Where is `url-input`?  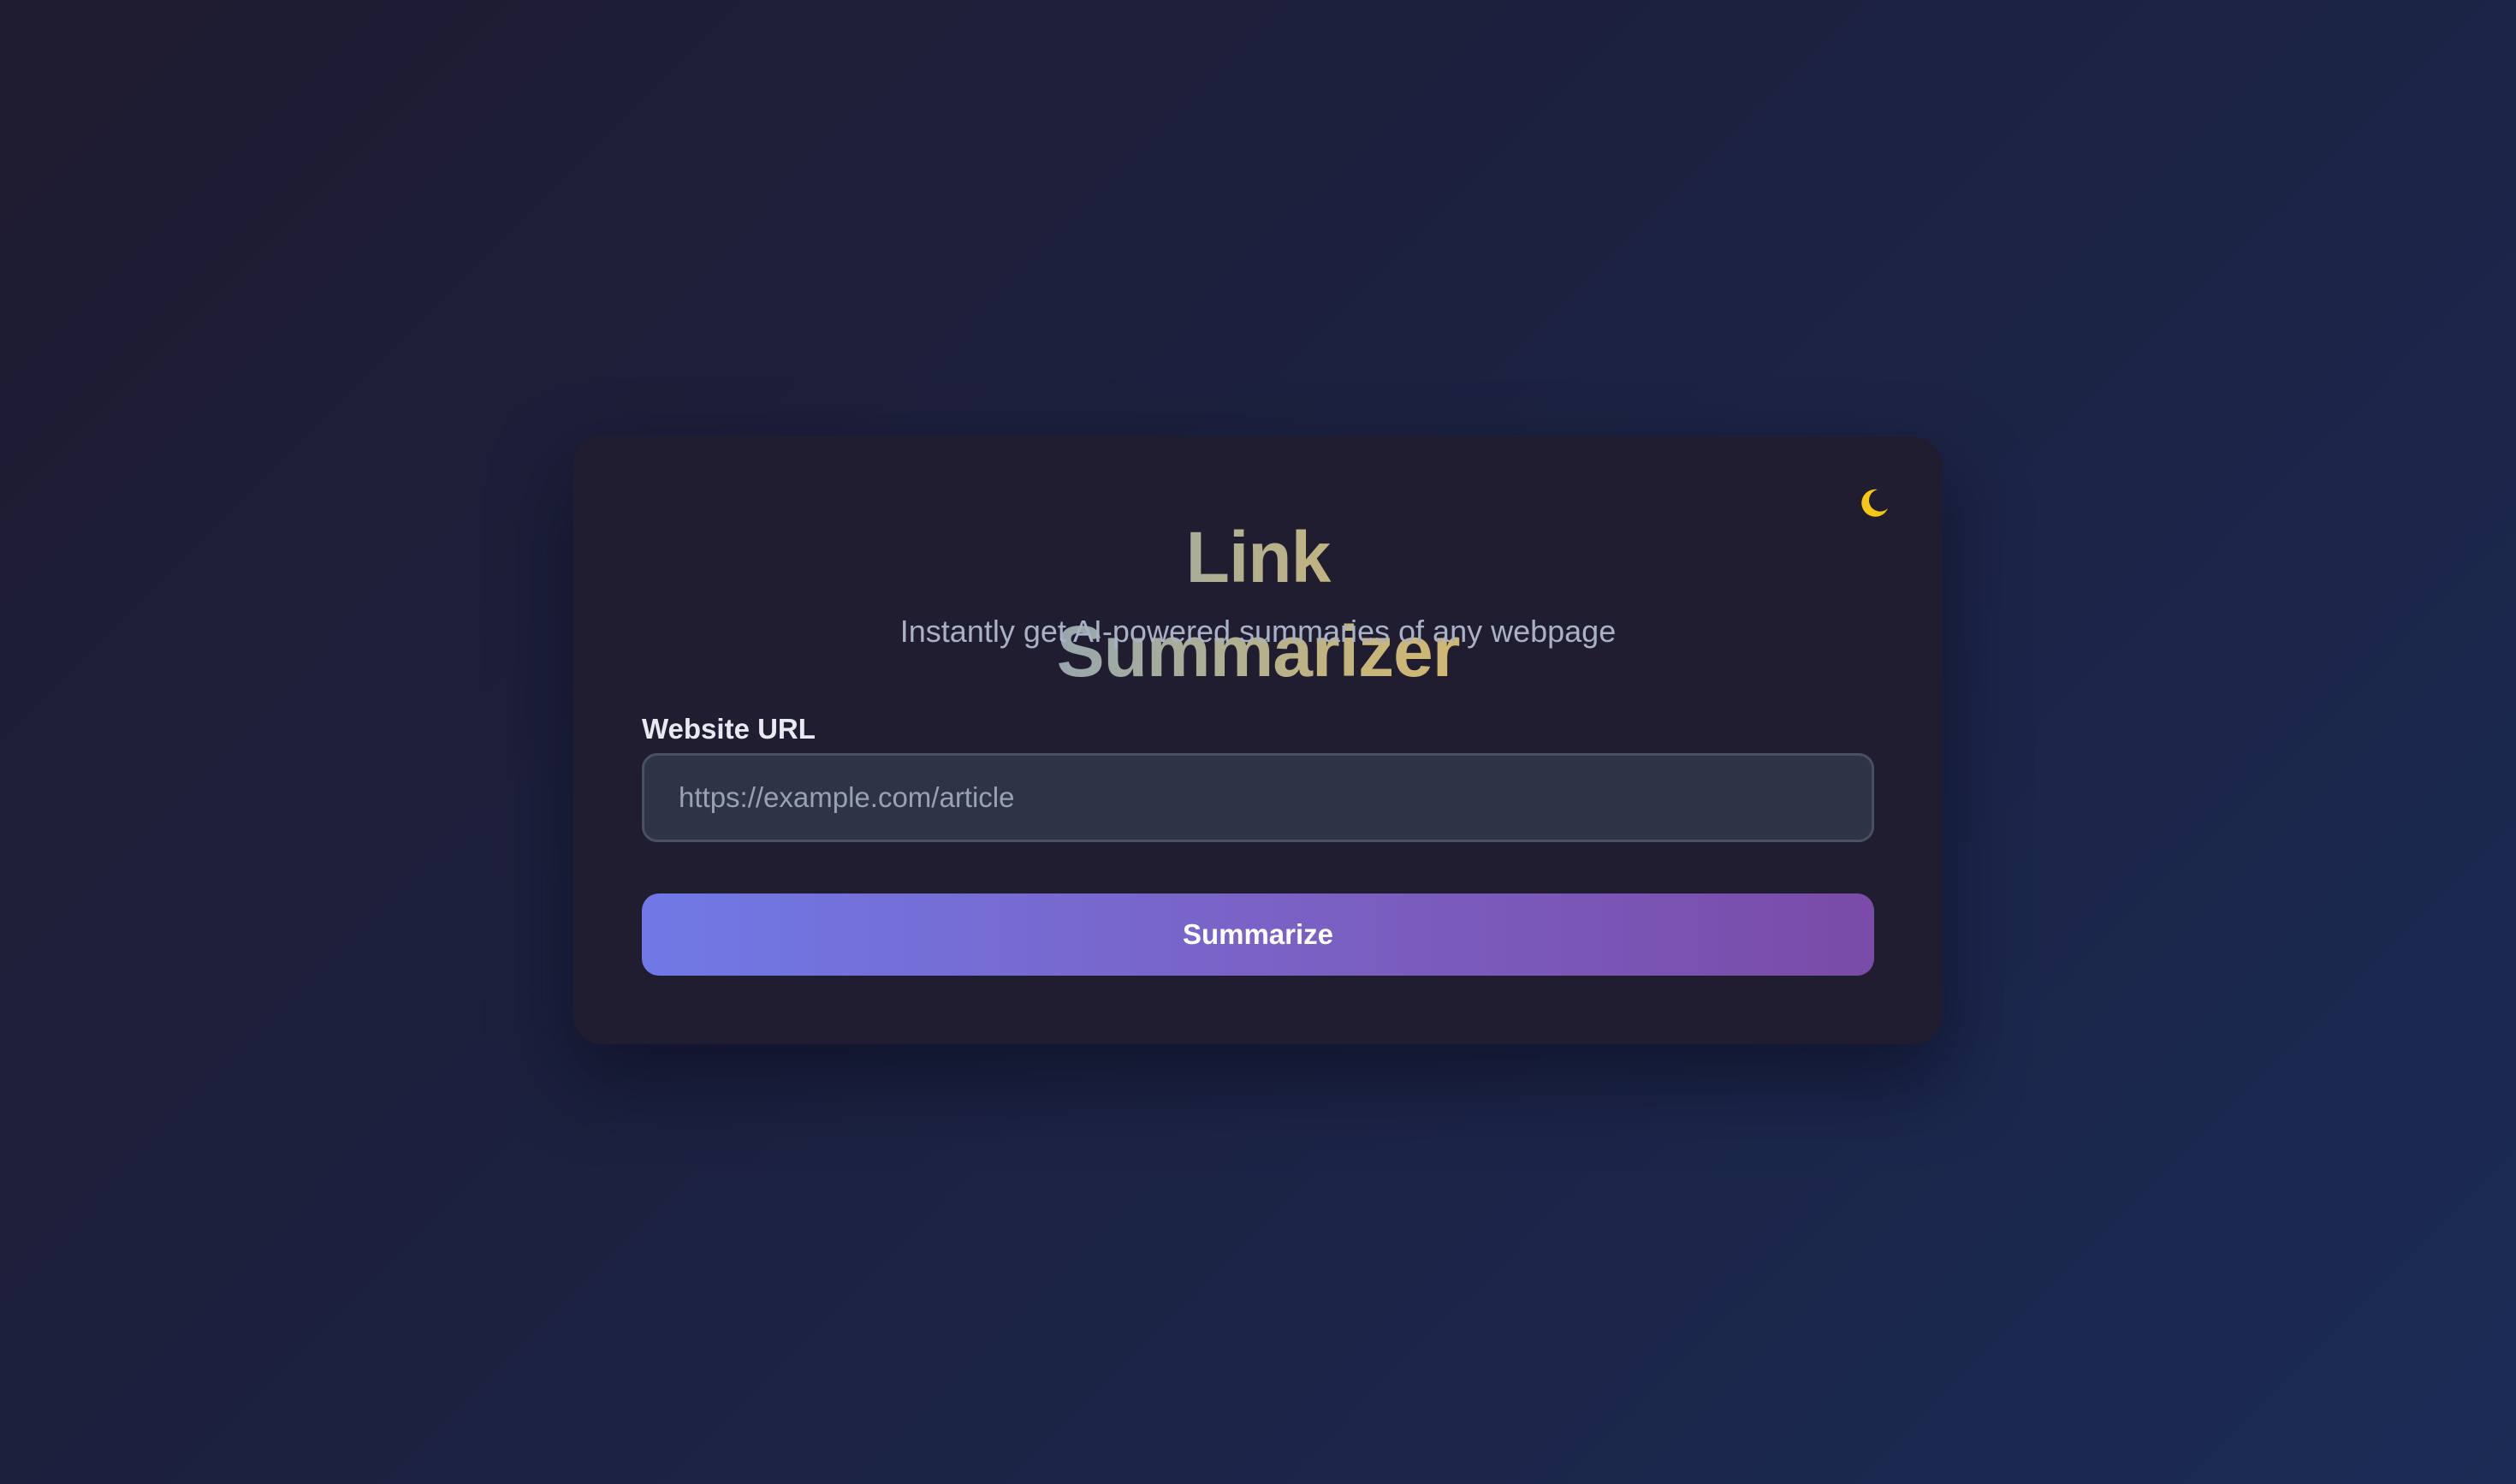
url-input is located at coordinates (1258, 798).